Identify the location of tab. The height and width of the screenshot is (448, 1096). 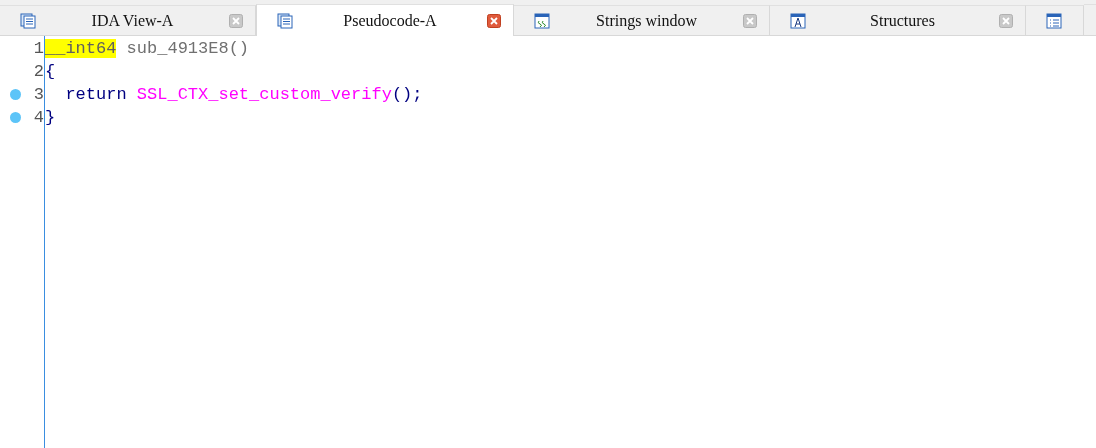
(1055, 20).